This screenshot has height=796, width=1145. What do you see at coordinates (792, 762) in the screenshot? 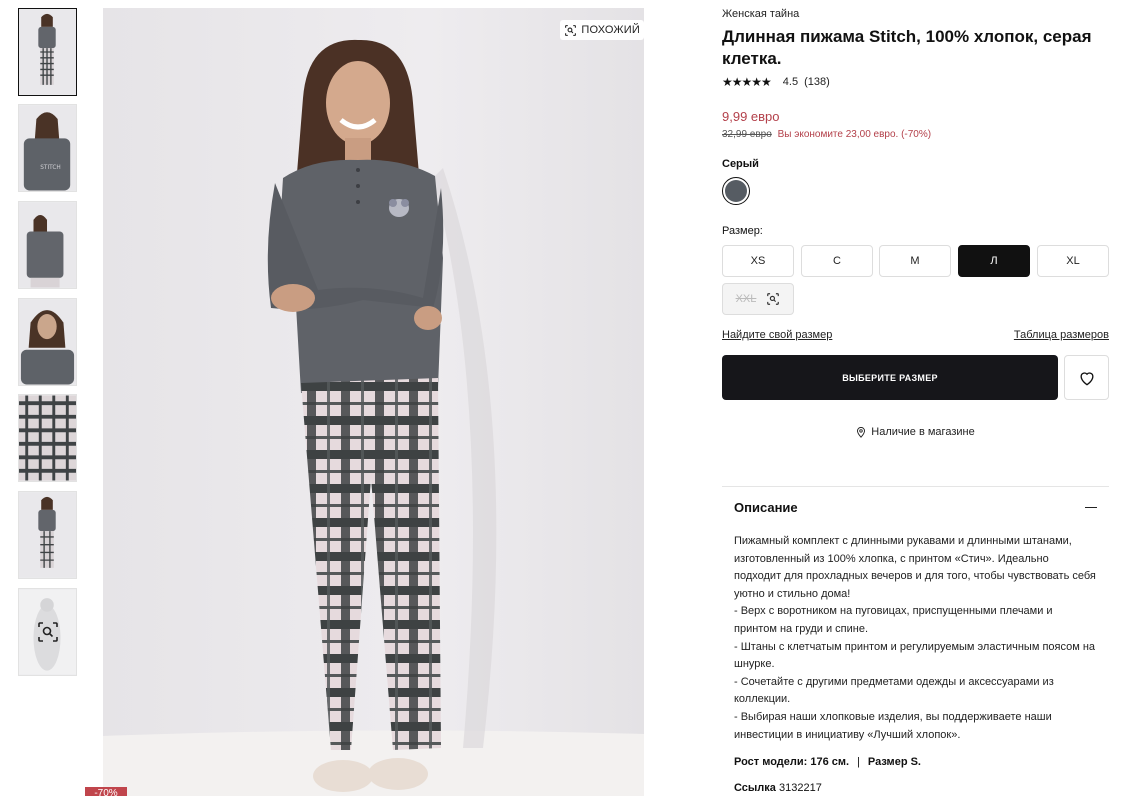
I see `model-height: Рост модели: 176 см.` at bounding box center [792, 762].